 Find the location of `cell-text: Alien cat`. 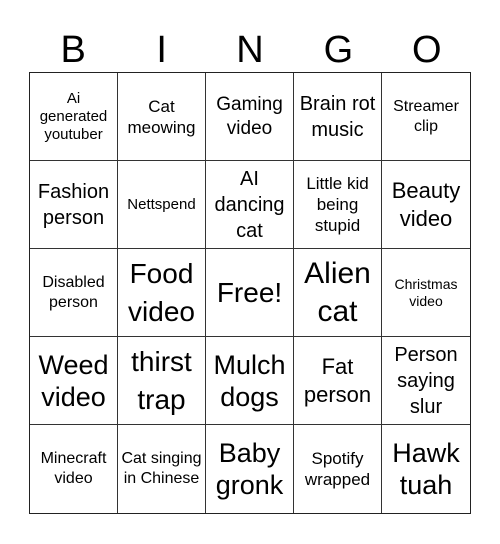

cell-text: Alien cat is located at coordinates (337, 292).